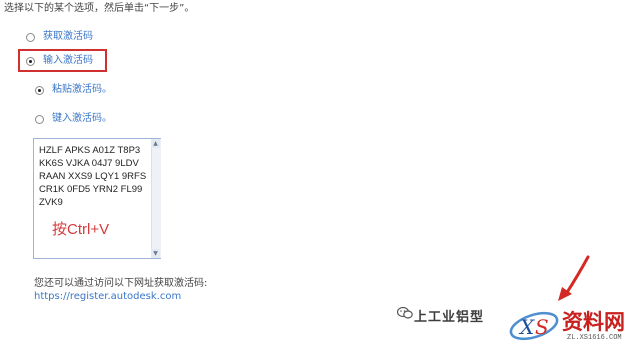  What do you see at coordinates (121, 283) in the screenshot?
I see `footer-note: 您还可以通过访问以下网址获取激活码:` at bounding box center [121, 283].